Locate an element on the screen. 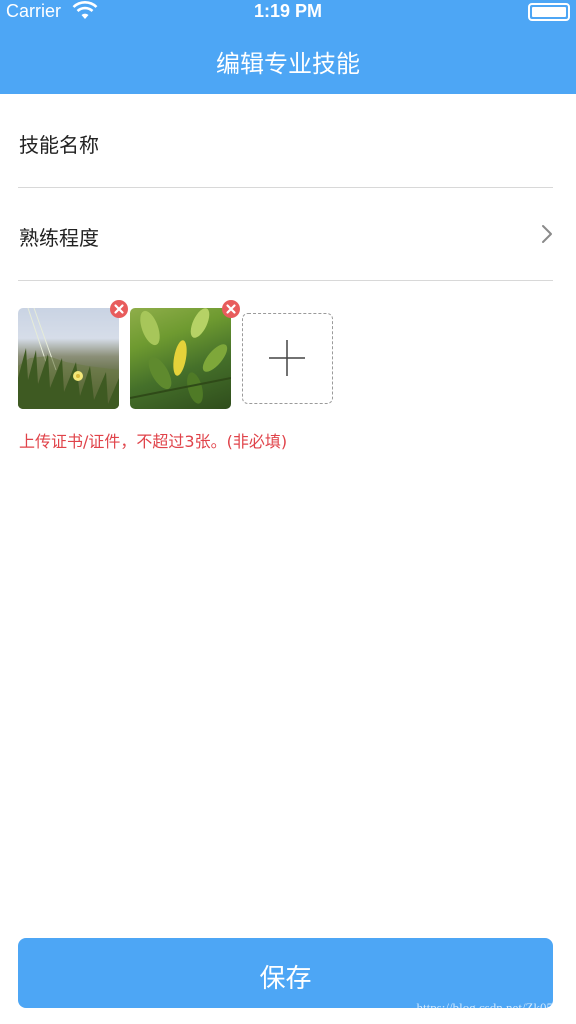 This screenshot has height=1024, width=576. page-title: 编辑专业技能 is located at coordinates (288, 64).